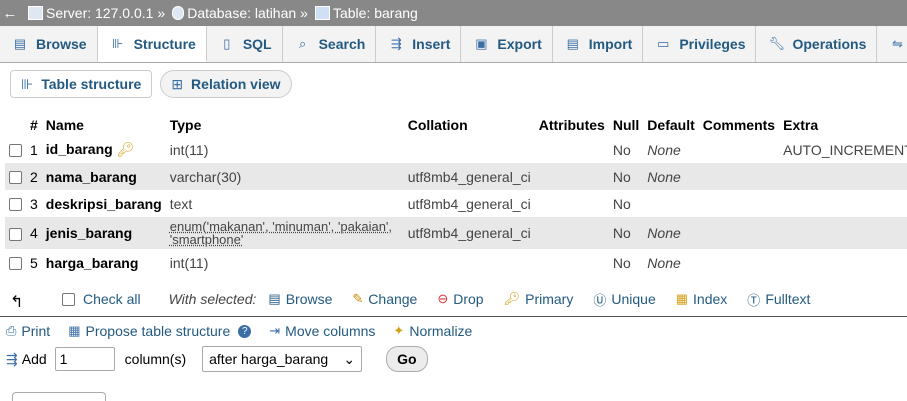 The height and width of the screenshot is (401, 907). I want to click on tab-label: SQL, so click(257, 44).